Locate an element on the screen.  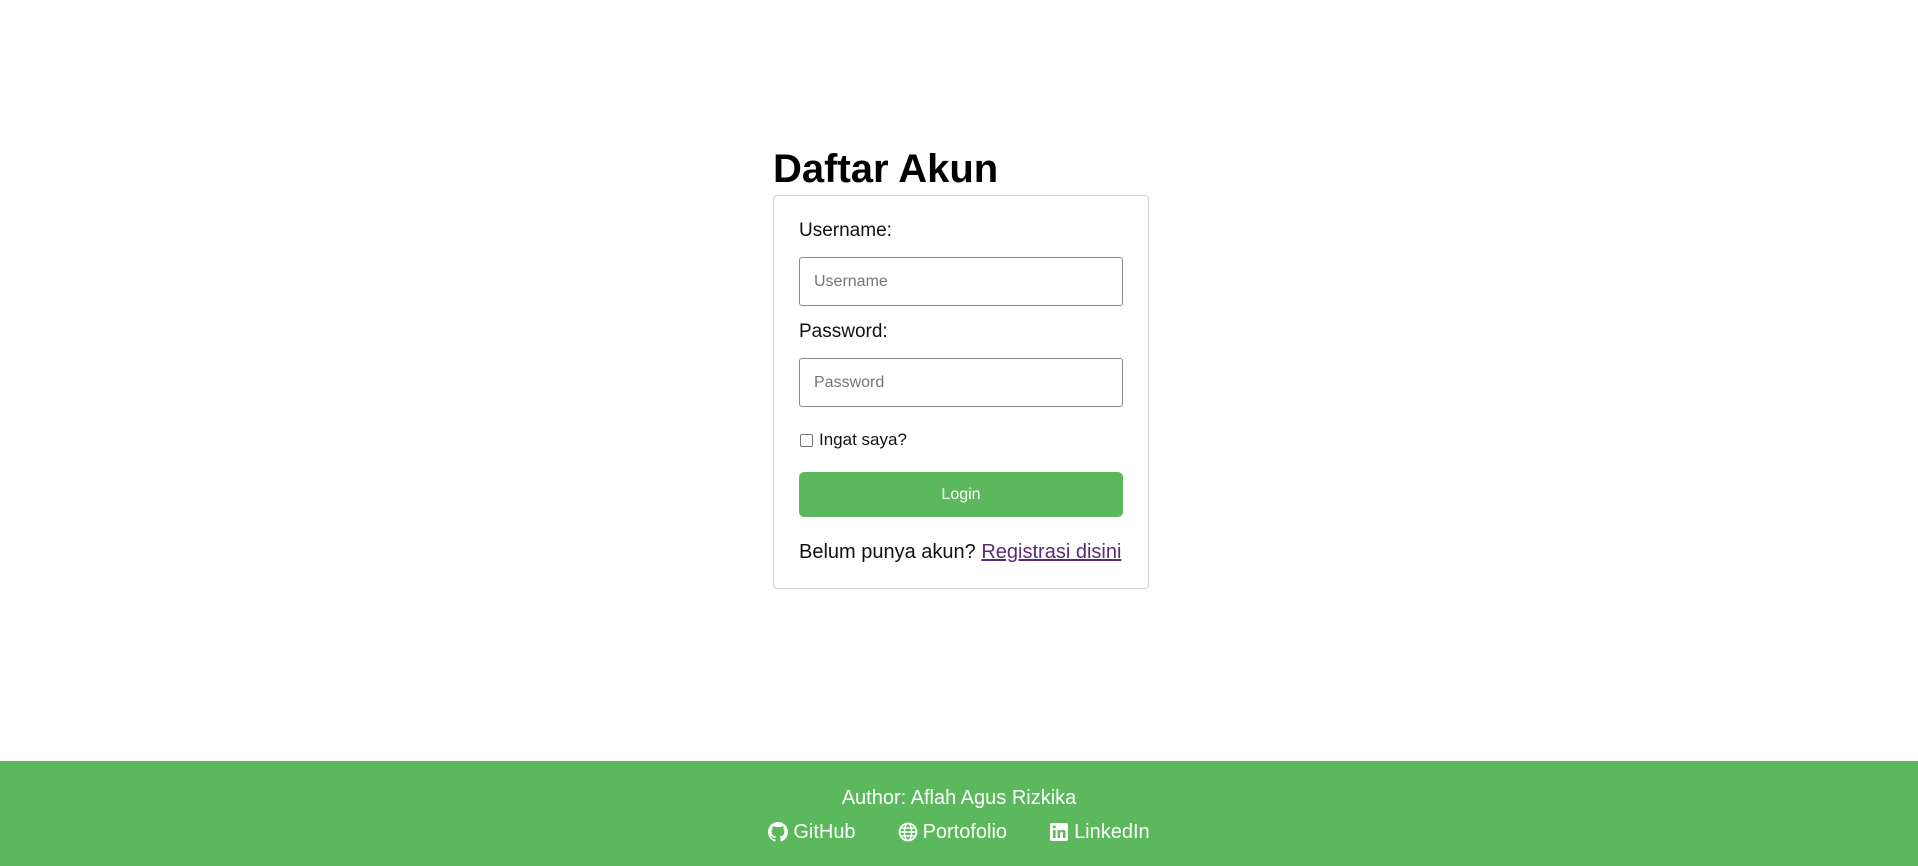
linkedin-icon is located at coordinates (1059, 832).